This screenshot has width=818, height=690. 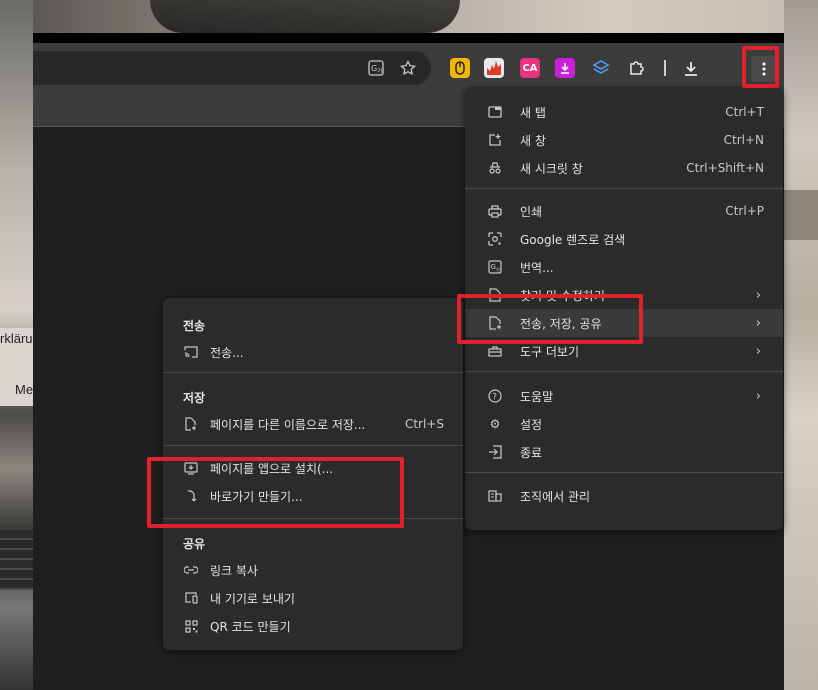 I want to click on menu-google-lens: Google 렌즈로 검색, so click(x=624, y=239).